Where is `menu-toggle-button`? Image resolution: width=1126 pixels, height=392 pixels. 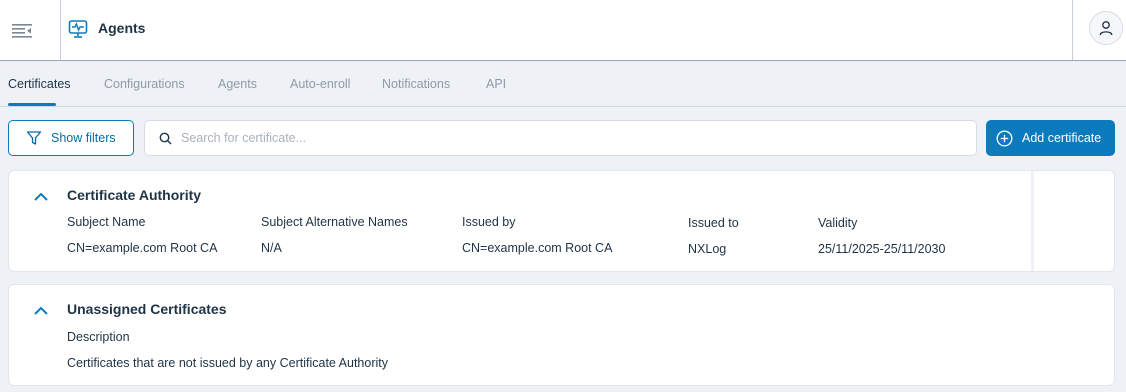 menu-toggle-button is located at coordinates (22, 30).